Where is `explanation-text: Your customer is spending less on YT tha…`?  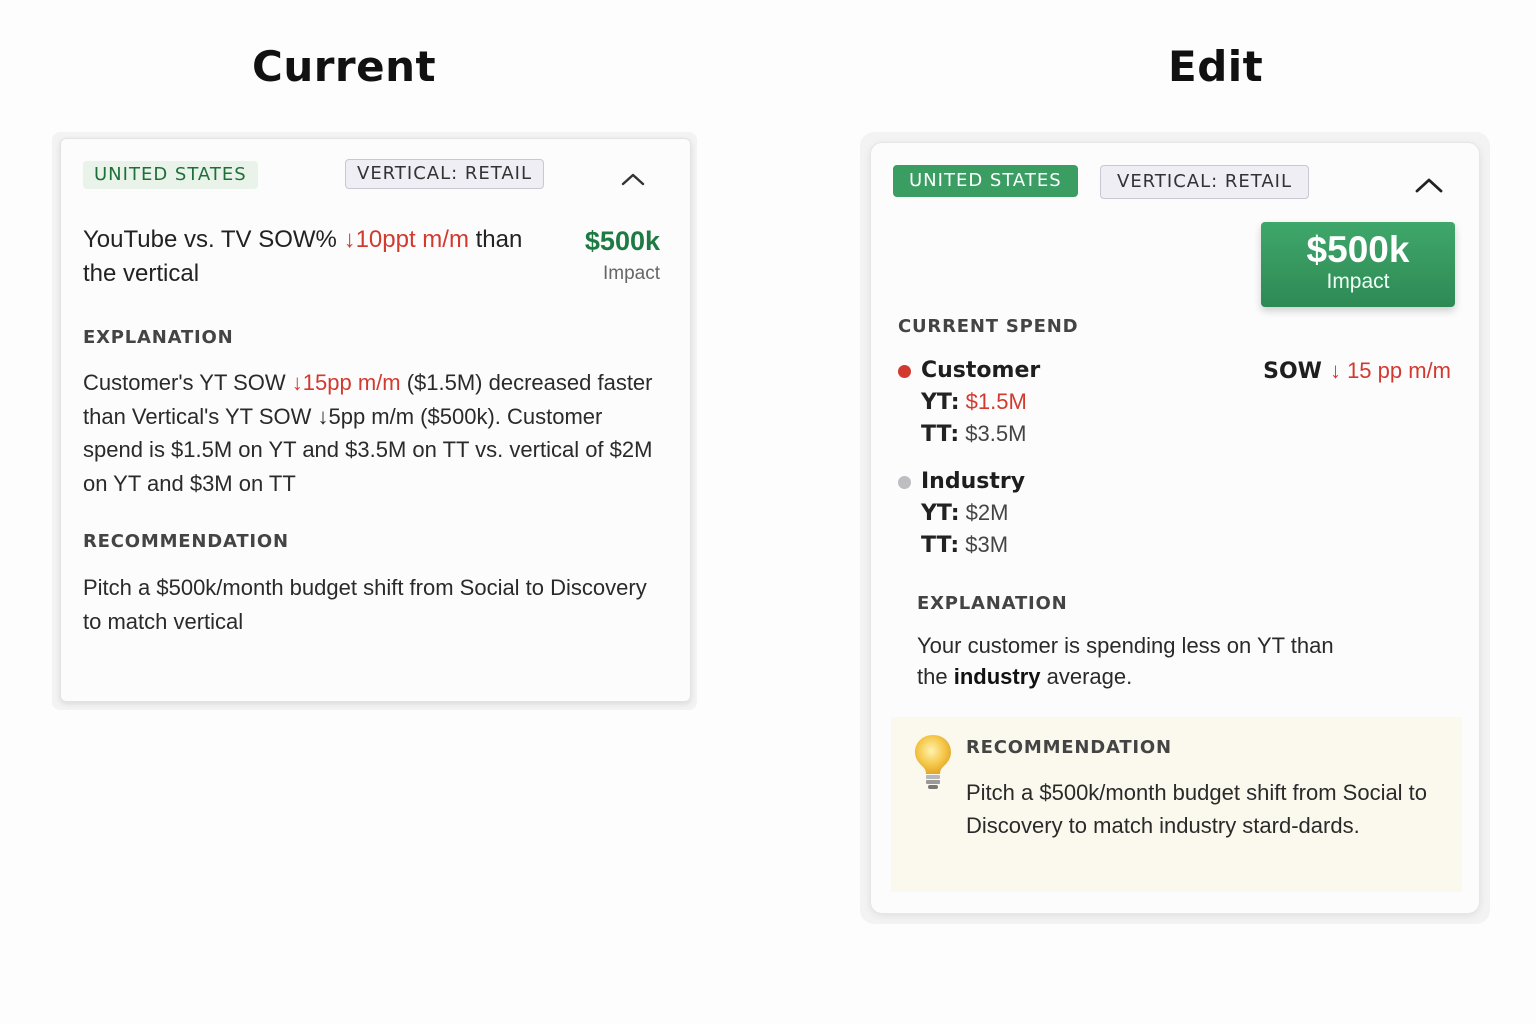 explanation-text: Your customer is spending less on YT tha… is located at coordinates (1127, 661).